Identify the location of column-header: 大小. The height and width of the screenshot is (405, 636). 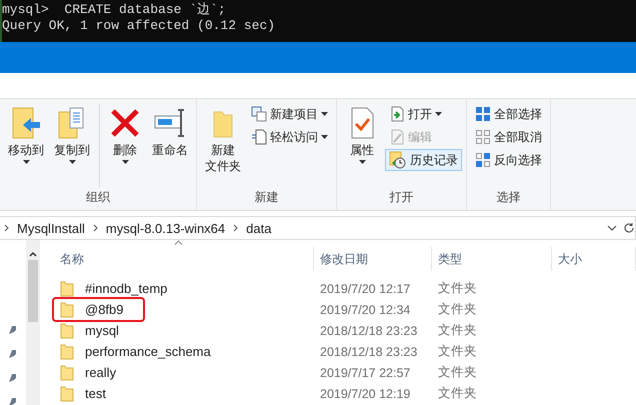
(594, 259).